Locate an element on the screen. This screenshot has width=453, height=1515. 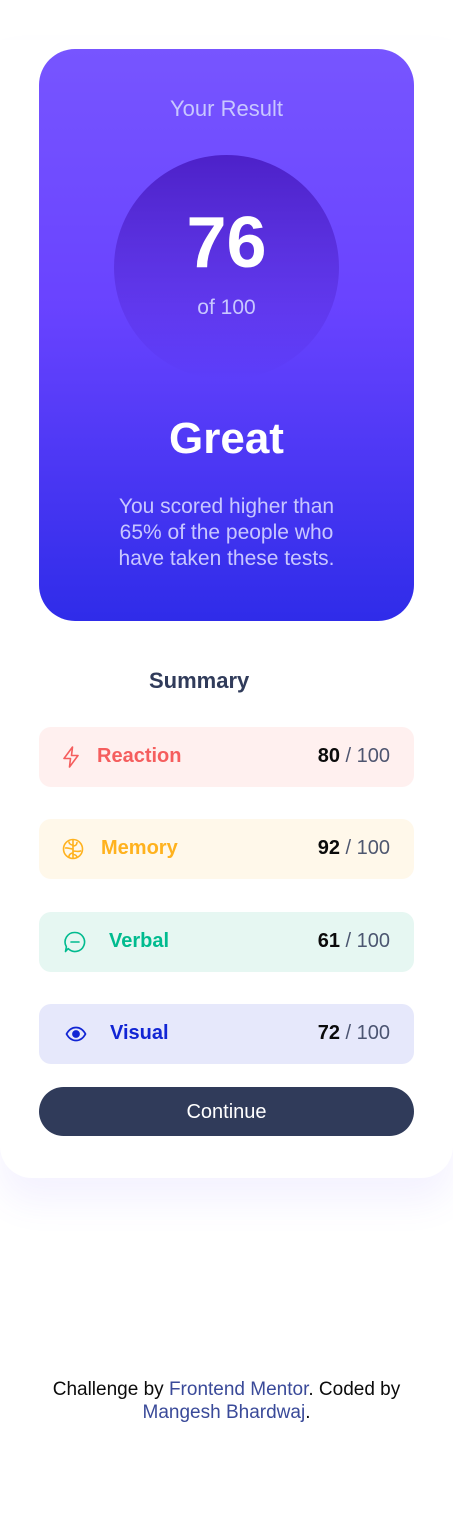
footer-prefix: Challenge by is located at coordinates (110, 1389).